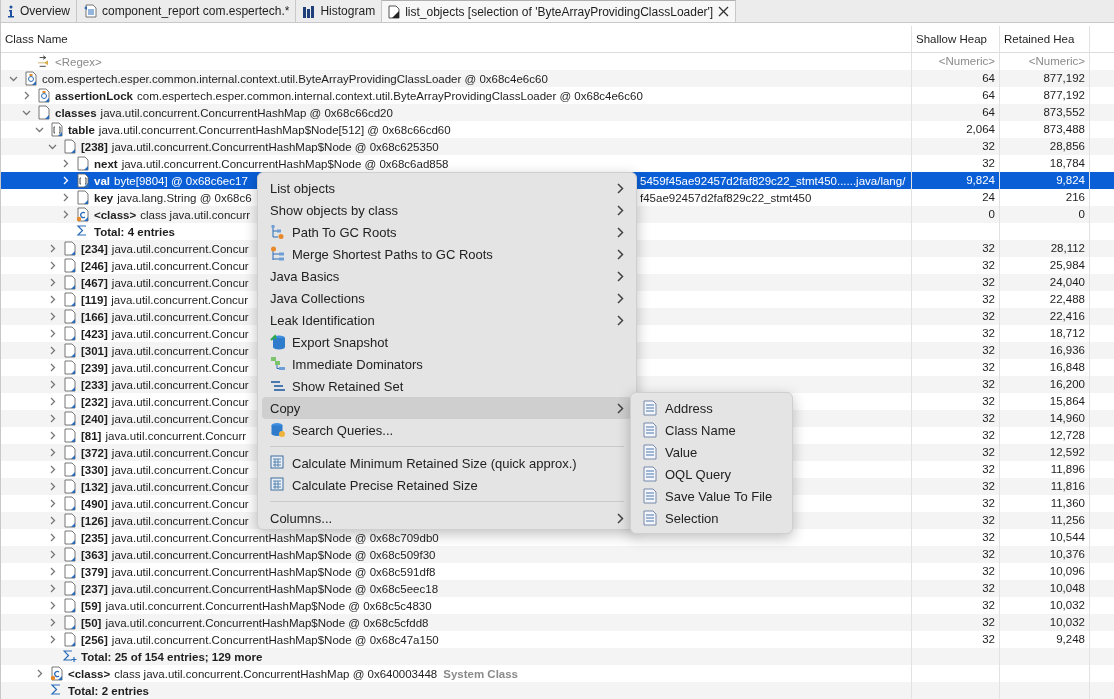 The height and width of the screenshot is (699, 1114). What do you see at coordinates (94, 299) in the screenshot?
I see `field-name: [119]` at bounding box center [94, 299].